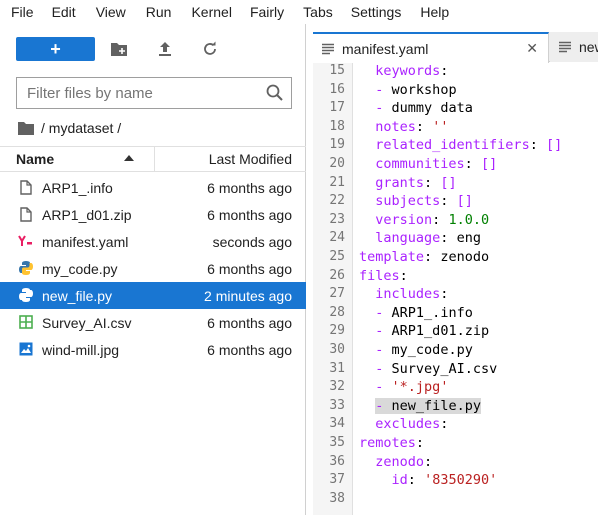 The height and width of the screenshot is (515, 598). Describe the element at coordinates (431, 47) in the screenshot. I see `tab-manifest-yaml: manifest.yaml ✕` at that location.